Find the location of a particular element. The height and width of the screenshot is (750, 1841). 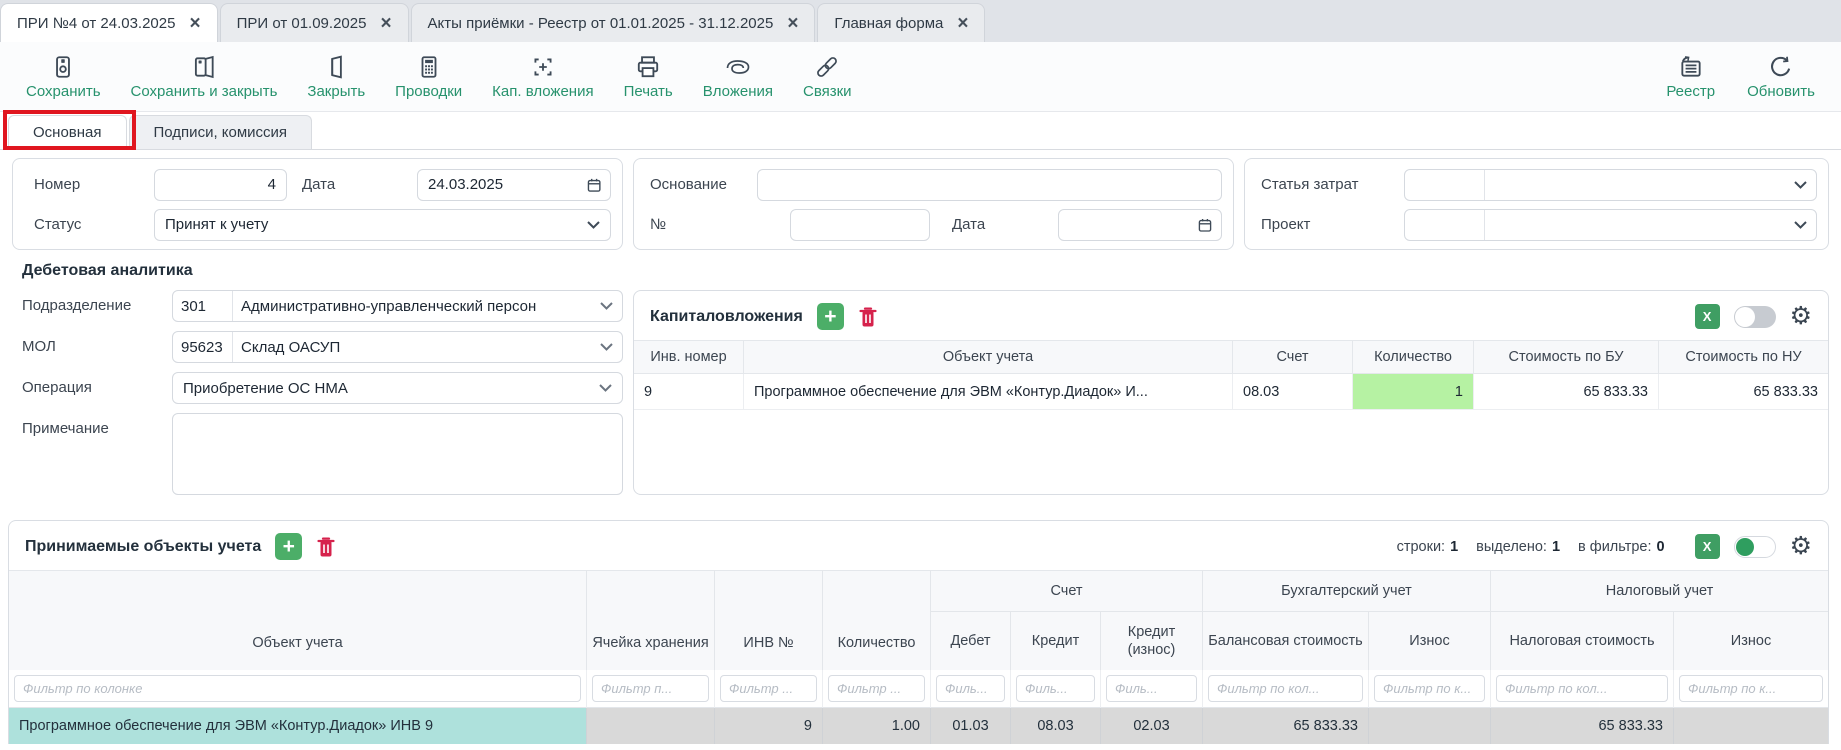

filter-iznos-bu-input is located at coordinates (1429, 688).